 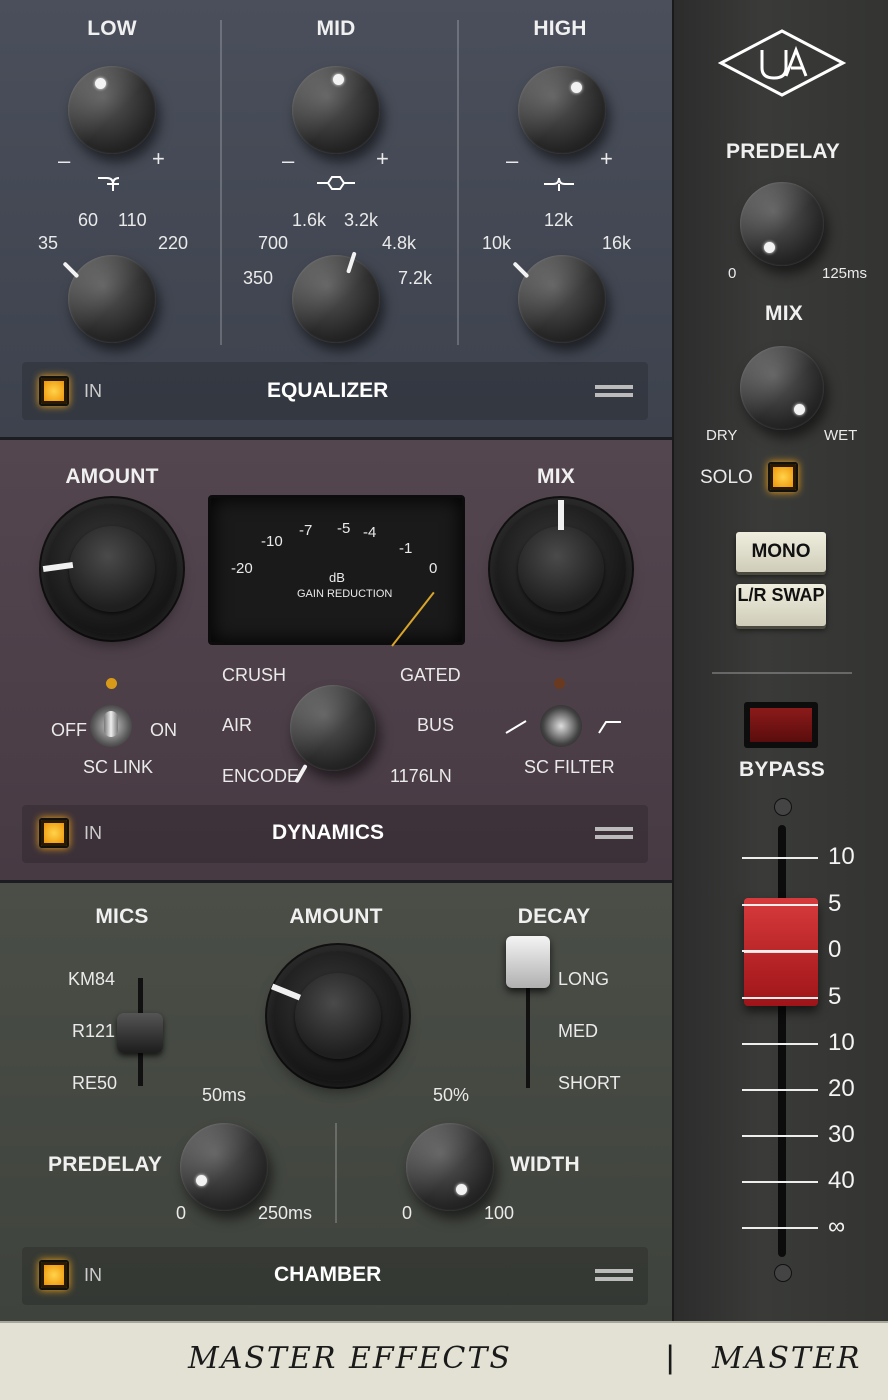 What do you see at coordinates (258, 278) in the screenshot?
I see `eq-mid-freq-350: 350` at bounding box center [258, 278].